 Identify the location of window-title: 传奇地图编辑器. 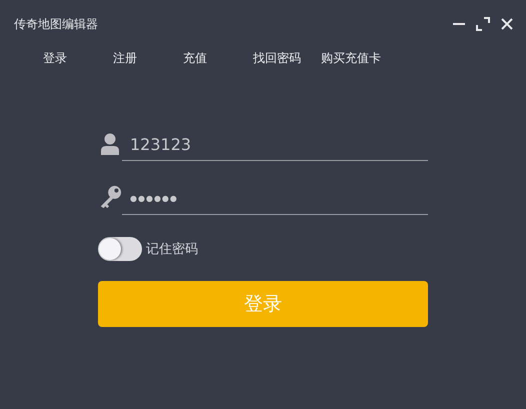
(56, 24).